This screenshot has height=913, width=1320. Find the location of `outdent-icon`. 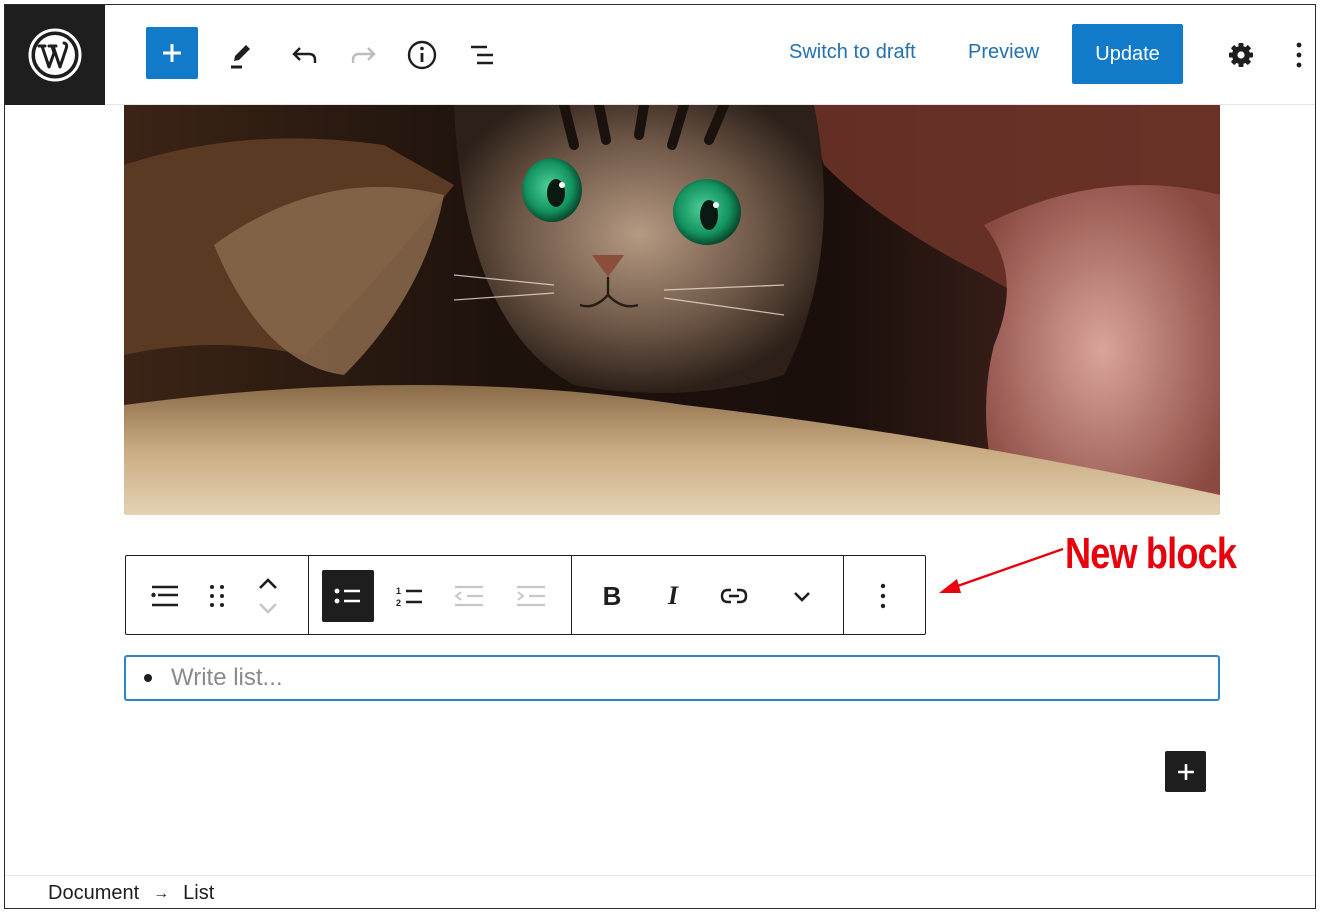

outdent-icon is located at coordinates (468, 596).